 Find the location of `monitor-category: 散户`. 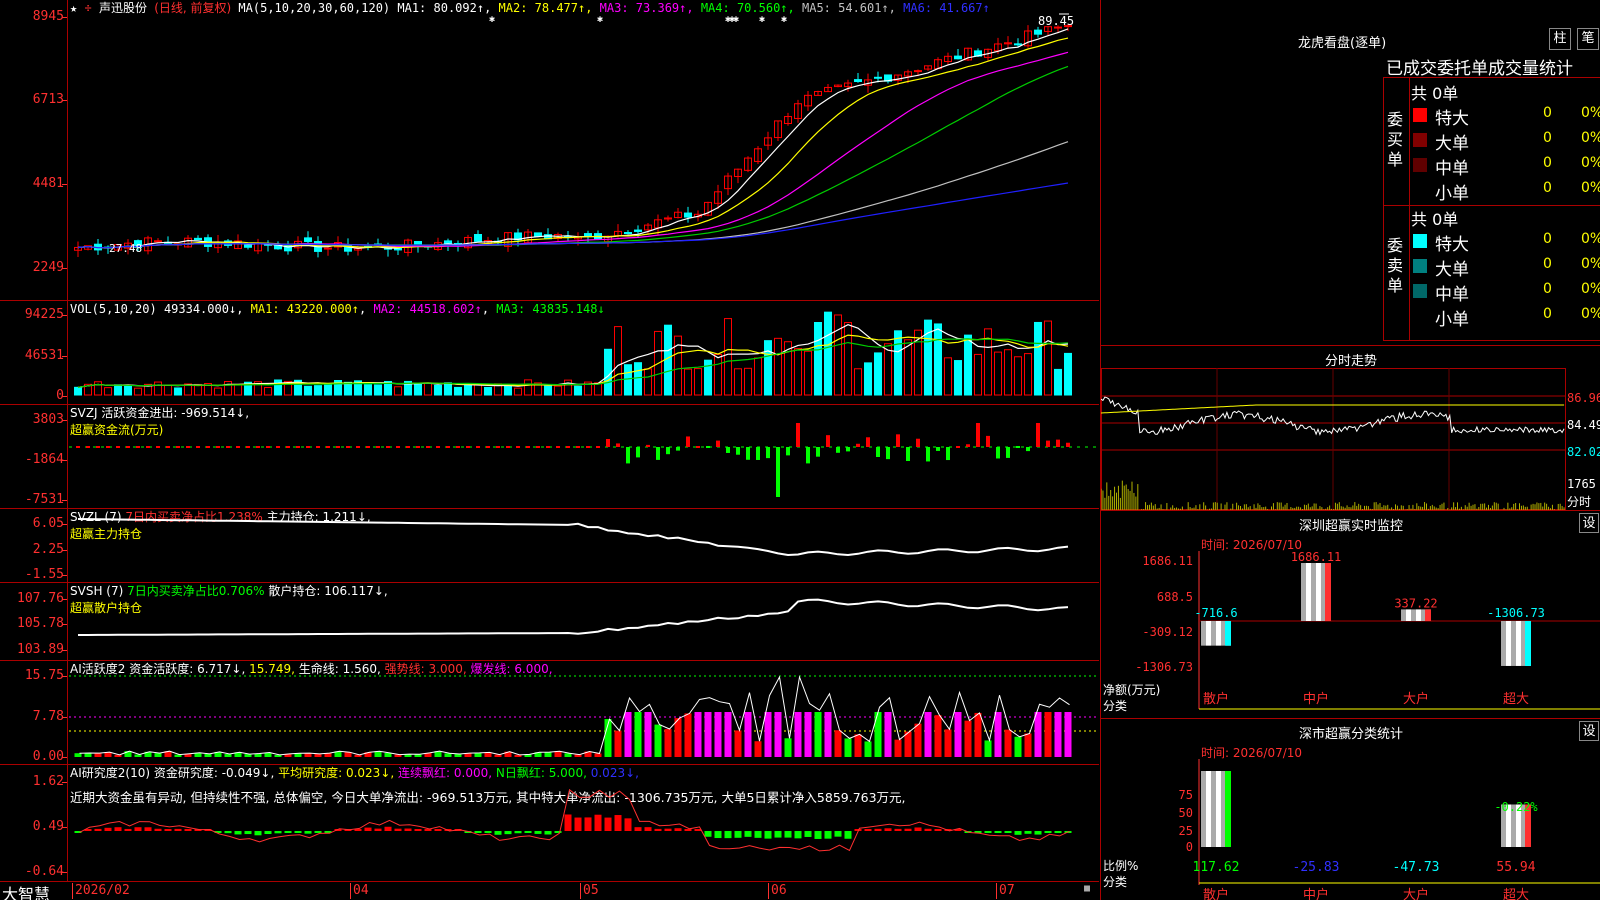

monitor-category: 散户 is located at coordinates (1216, 699).